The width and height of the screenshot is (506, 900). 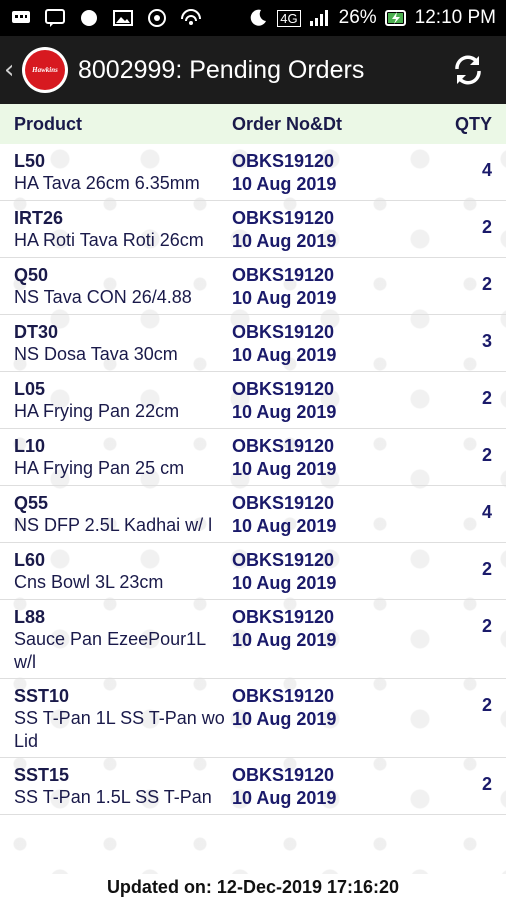 I want to click on product-code: L88, so click(x=30, y=617).